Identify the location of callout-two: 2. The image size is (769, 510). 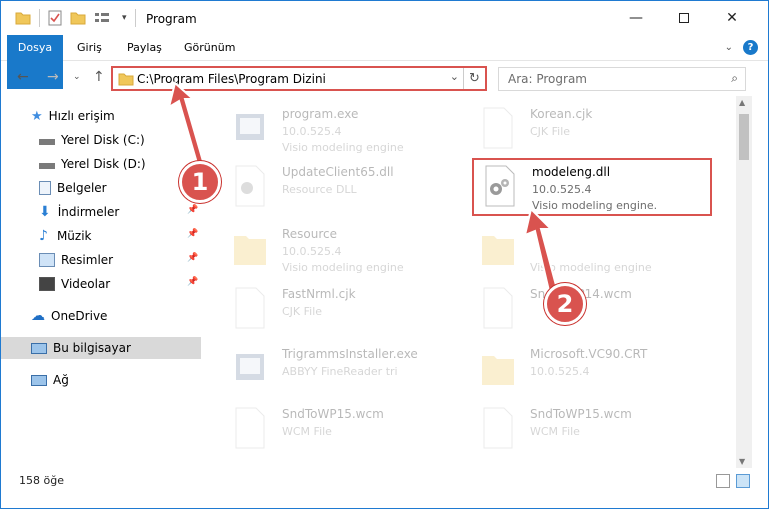
(565, 304).